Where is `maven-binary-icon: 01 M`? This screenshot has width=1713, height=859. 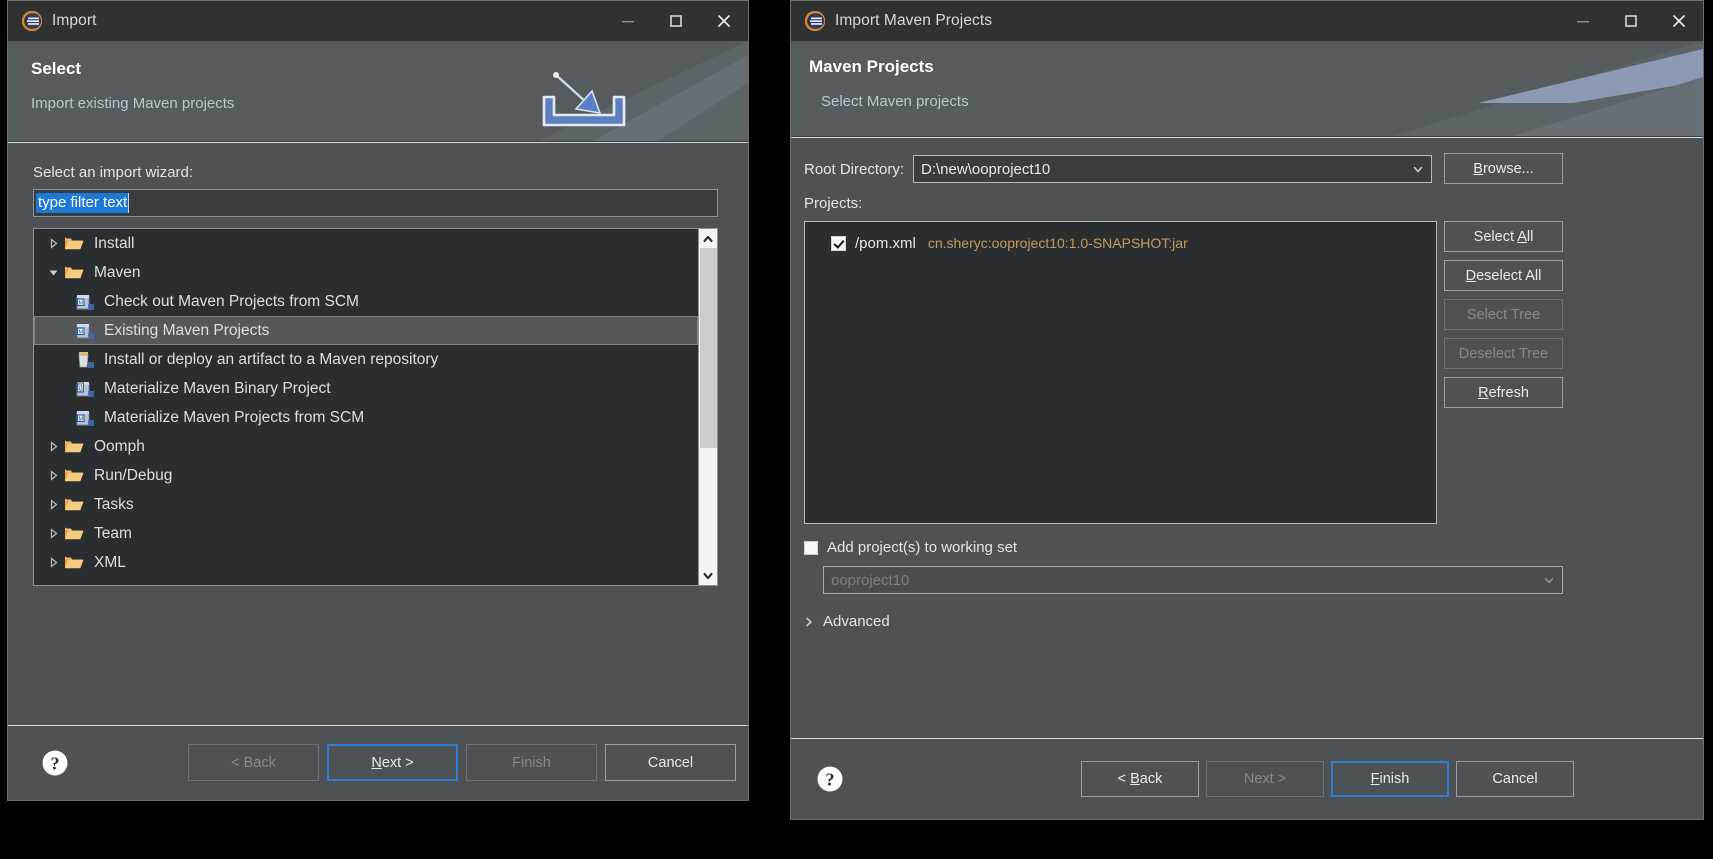
maven-binary-icon: 01 M is located at coordinates (85, 389).